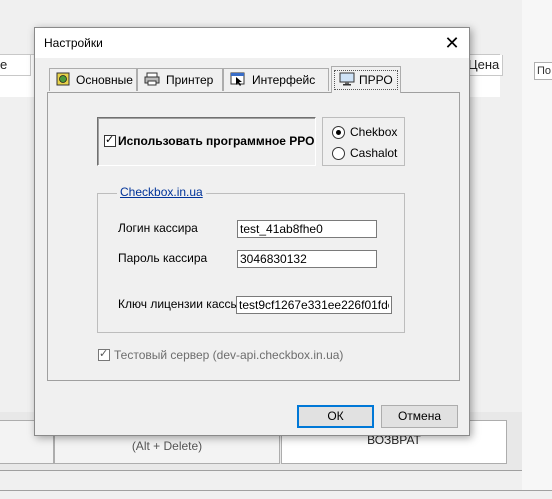  I want to click on right-search-field: По, so click(543, 71).